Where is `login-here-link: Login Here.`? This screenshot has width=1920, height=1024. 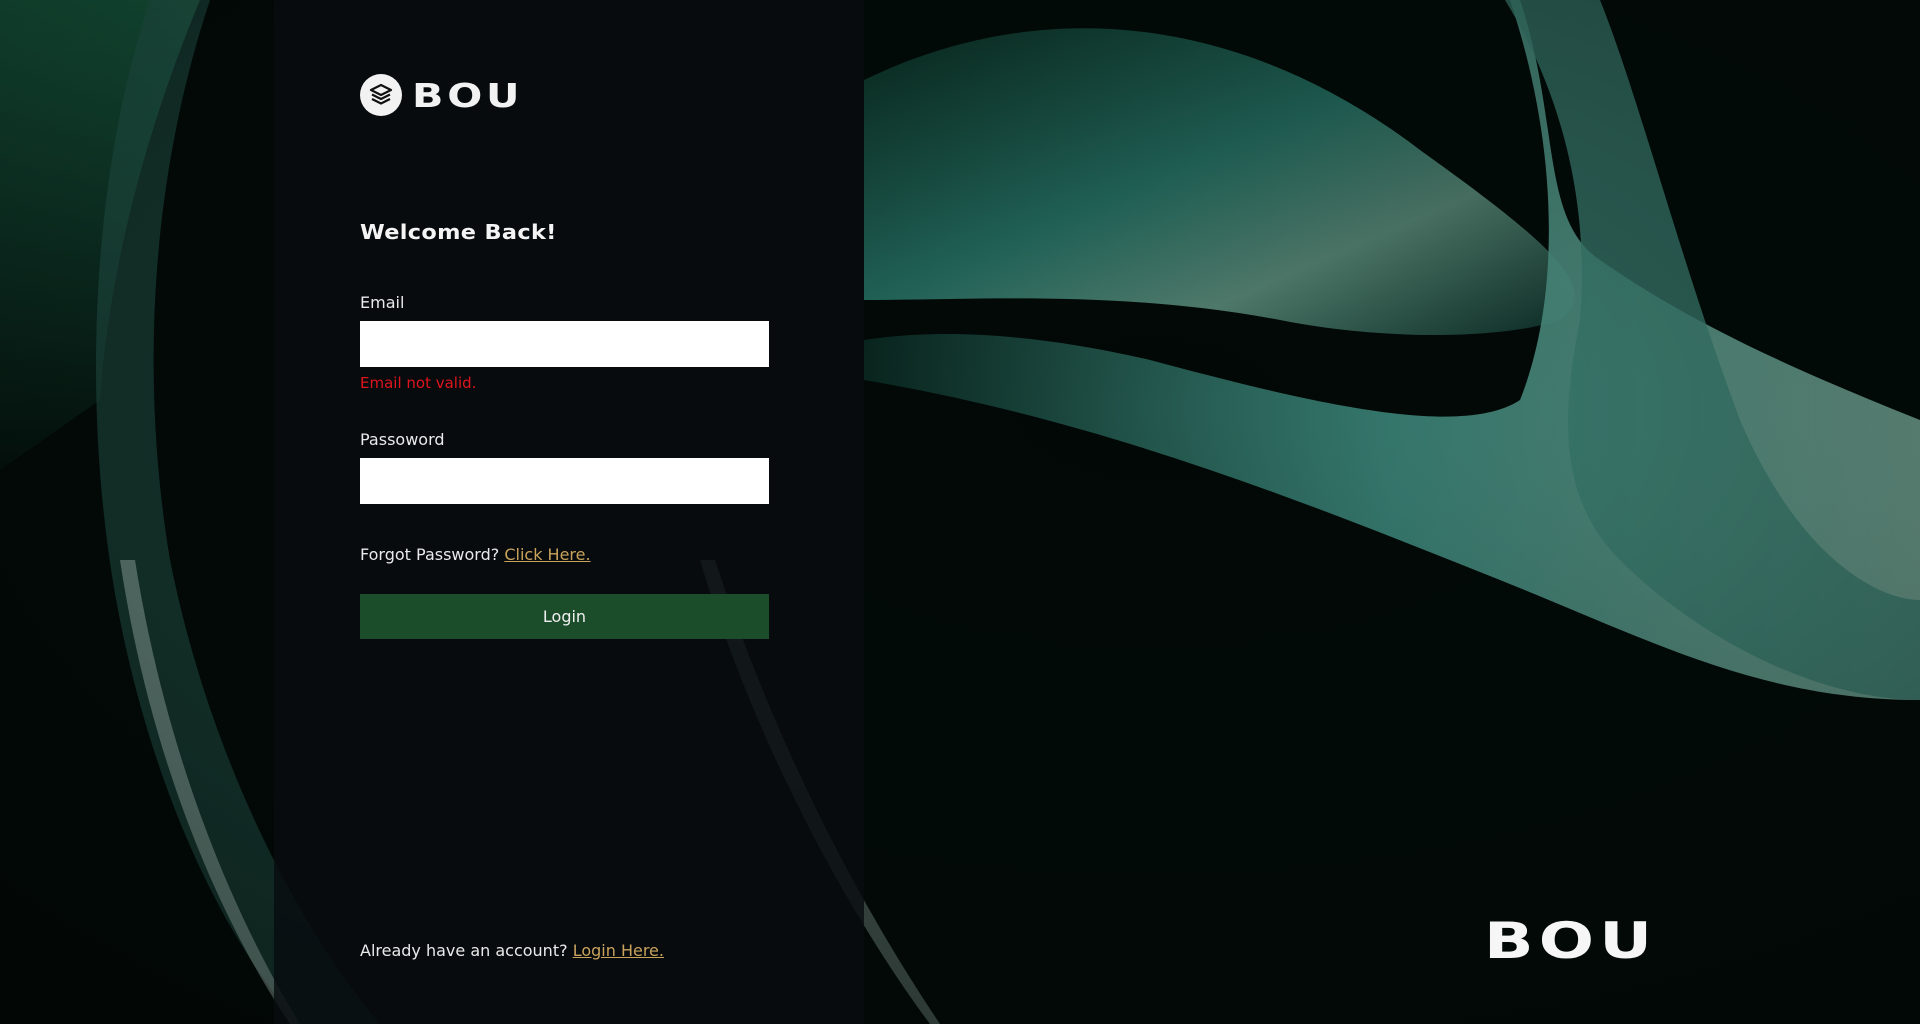
login-here-link: Login Here. is located at coordinates (618, 950).